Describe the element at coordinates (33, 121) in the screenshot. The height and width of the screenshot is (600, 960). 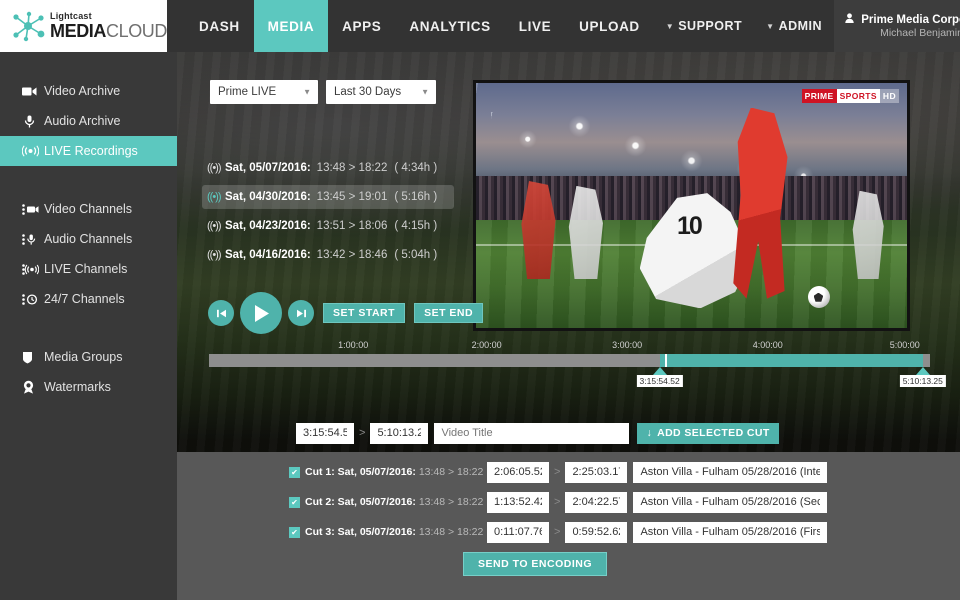
I see `microphone-icon` at that location.